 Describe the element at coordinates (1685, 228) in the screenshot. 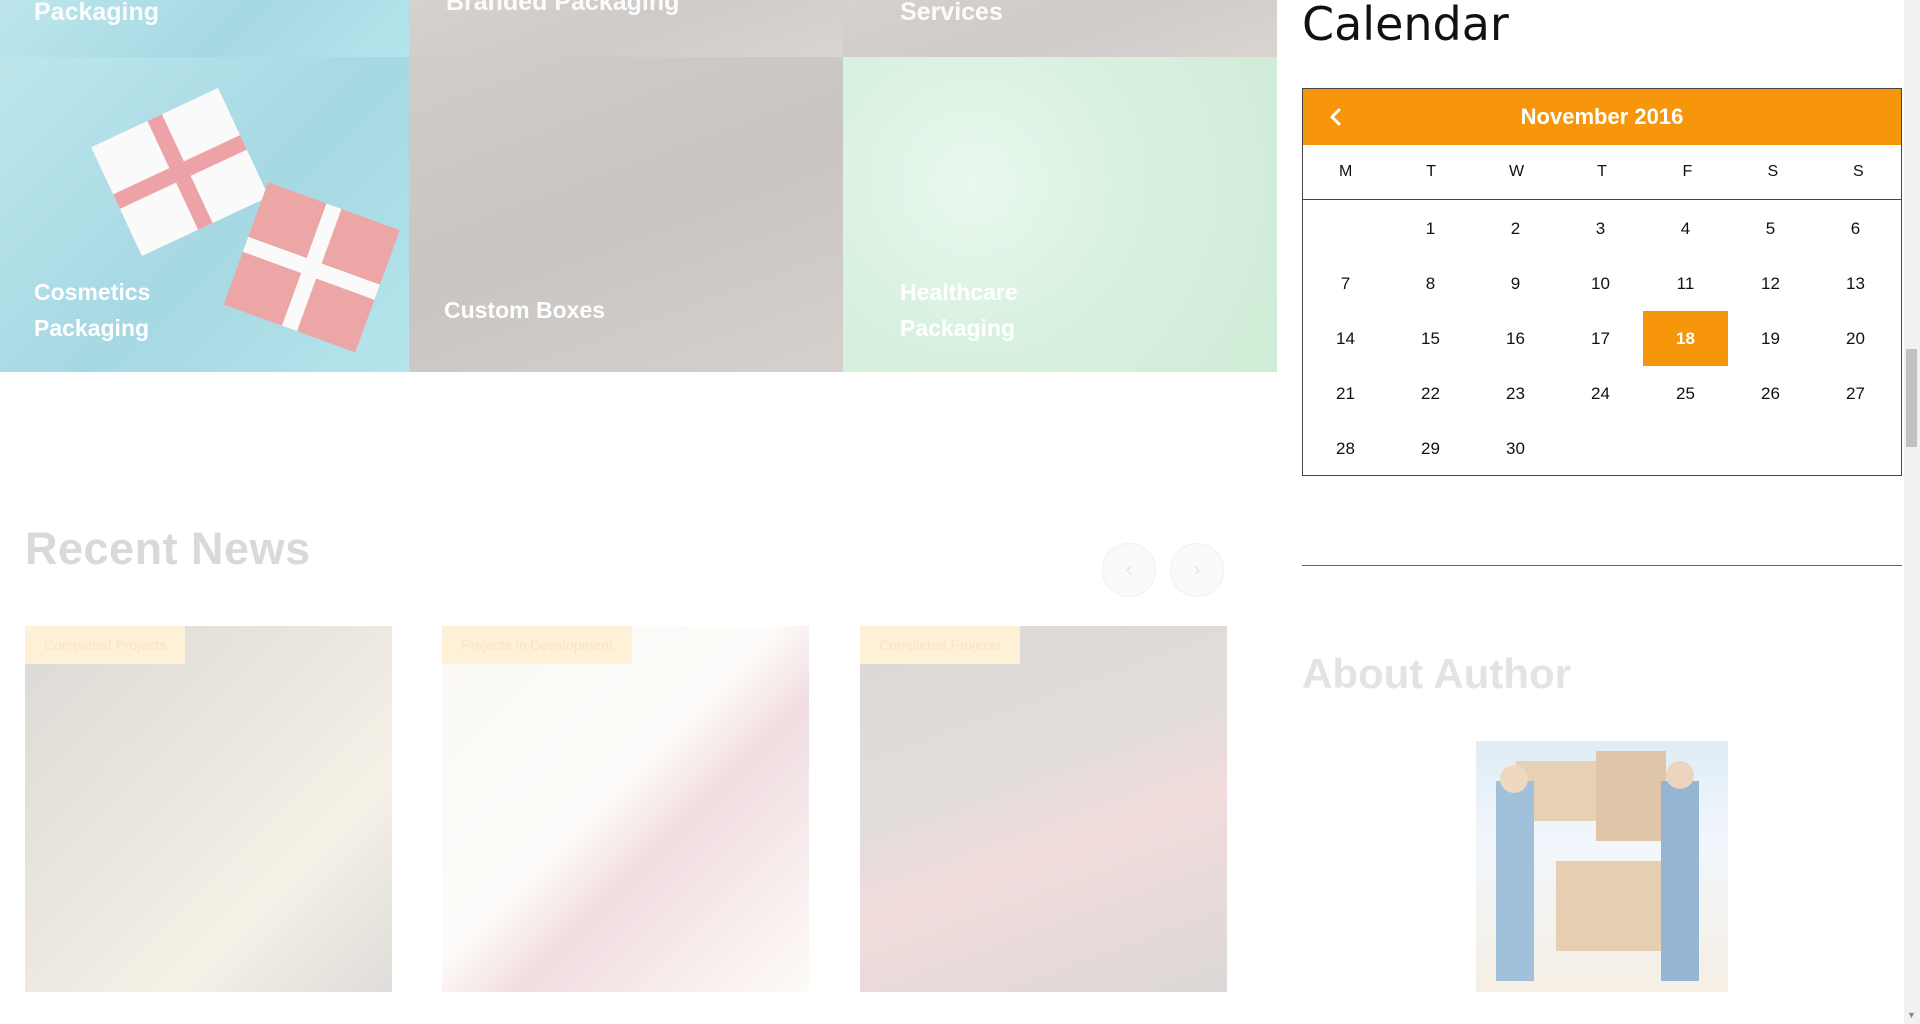

I see `calendar-day: 4` at that location.